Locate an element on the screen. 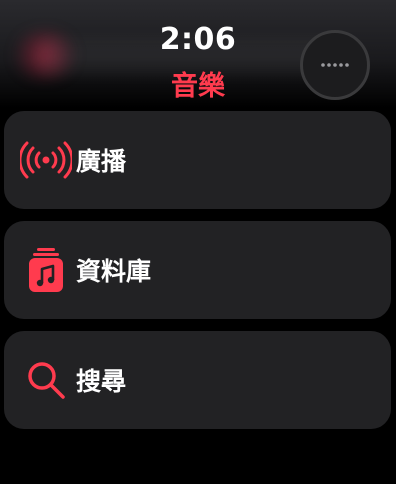 The width and height of the screenshot is (396, 484). menu-item-label: 資料庫 is located at coordinates (114, 271).